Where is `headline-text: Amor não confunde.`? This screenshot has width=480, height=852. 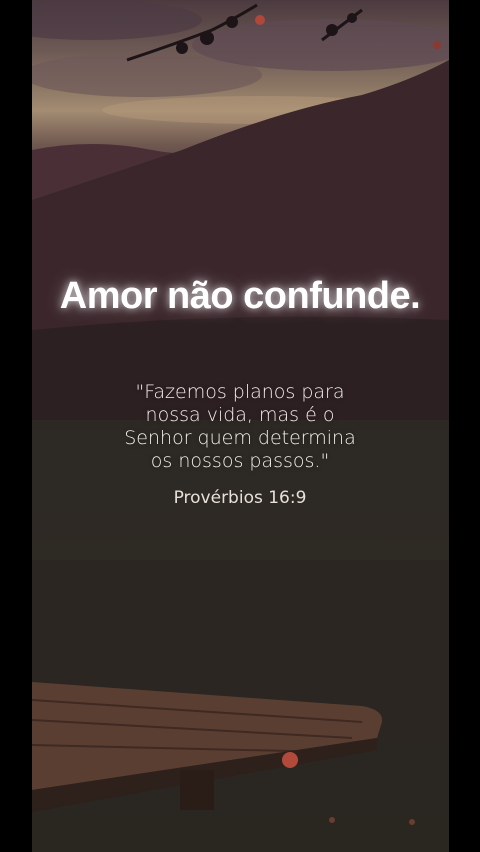 headline-text: Amor não confunde. is located at coordinates (240, 296).